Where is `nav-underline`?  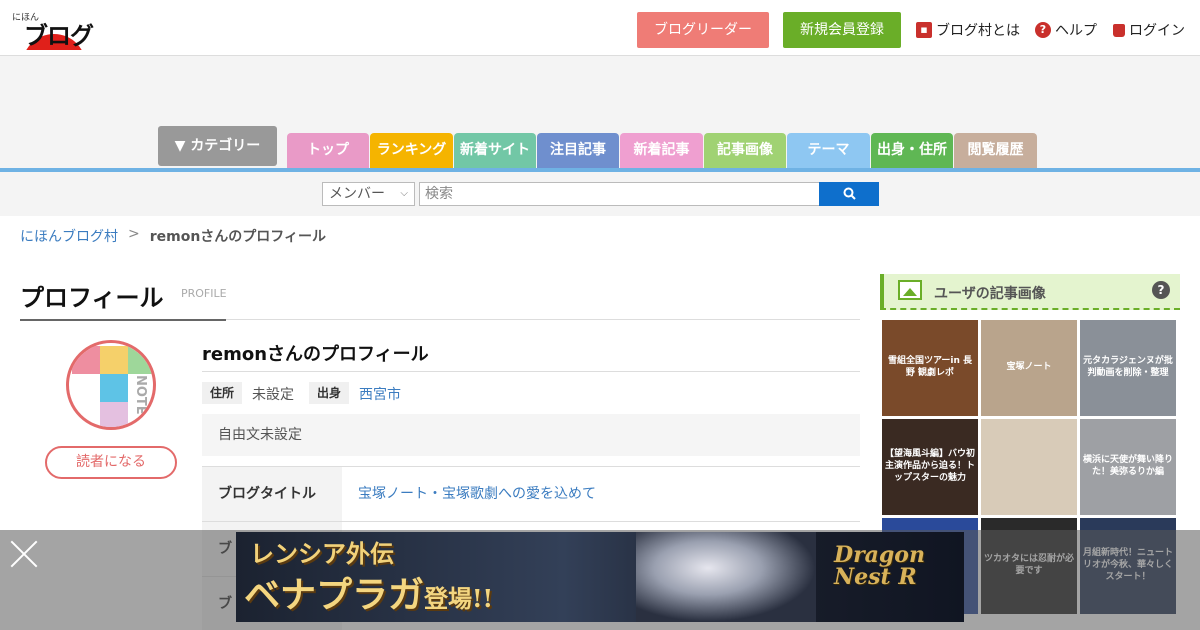
nav-underline is located at coordinates (600, 170).